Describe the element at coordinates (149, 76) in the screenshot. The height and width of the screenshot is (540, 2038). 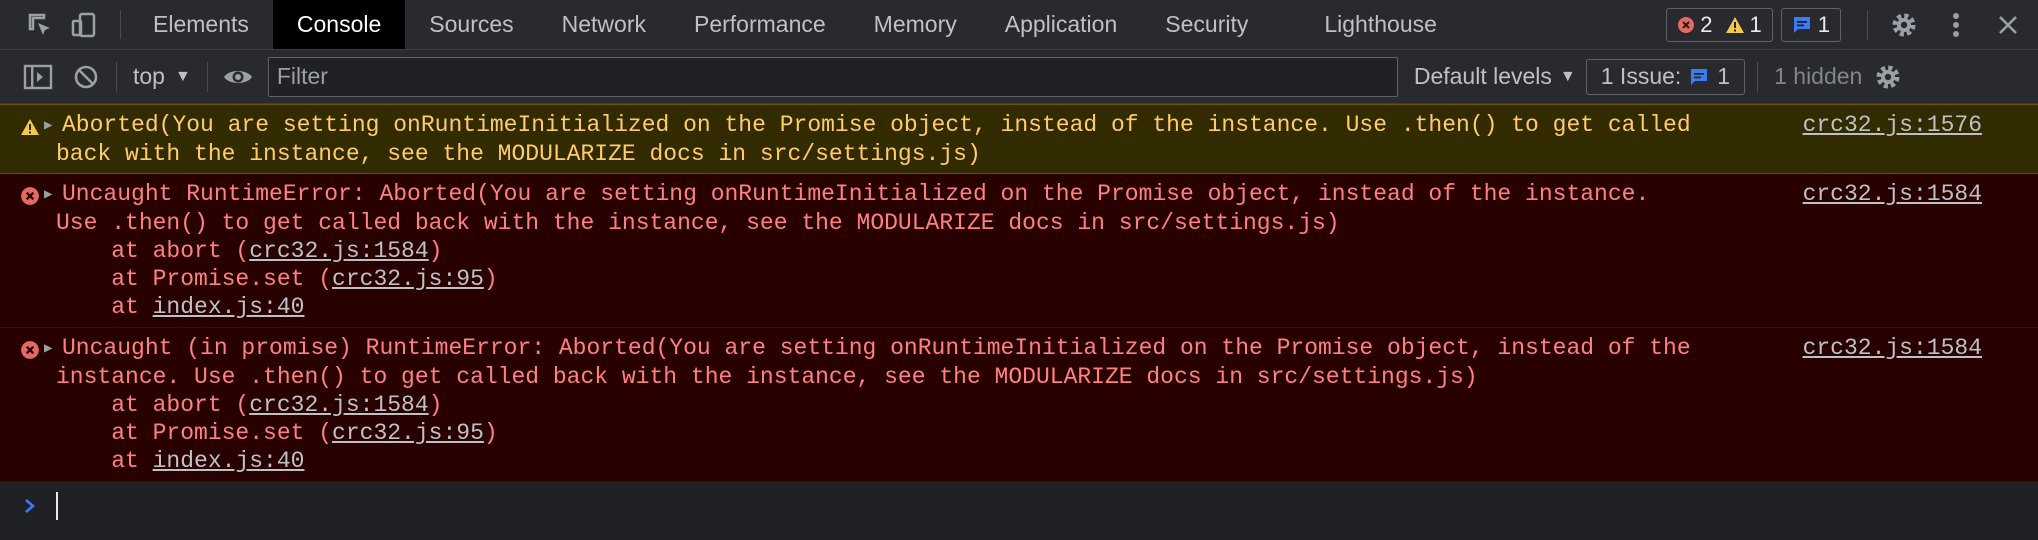
I see `context-label: top` at that location.